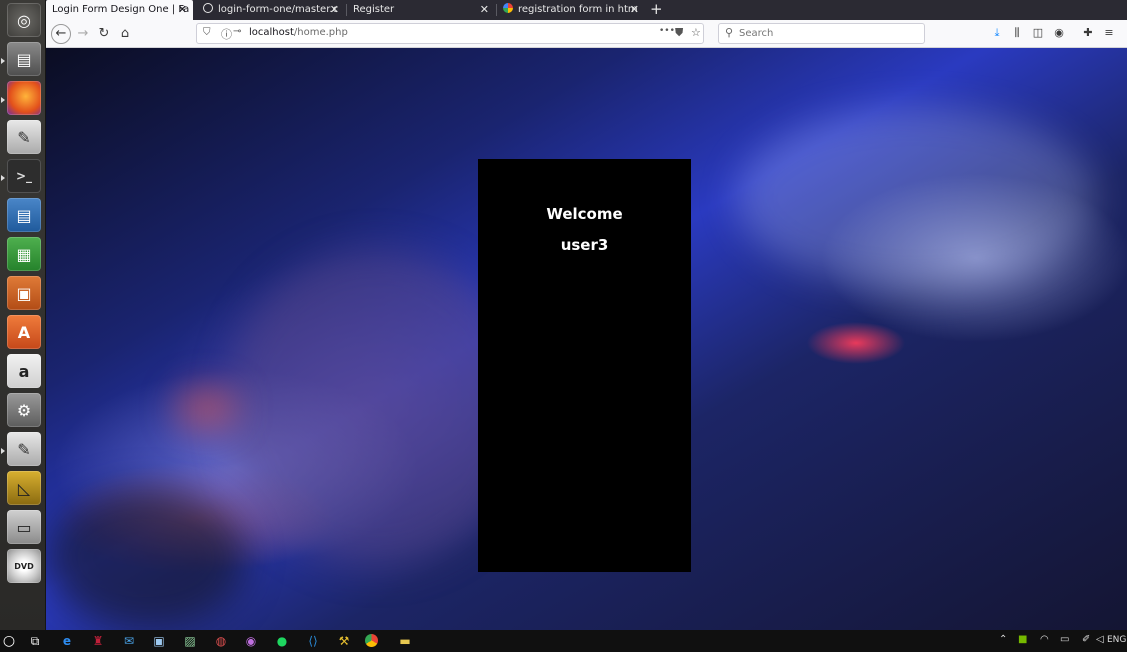  Describe the element at coordinates (1116, 640) in the screenshot. I see `language-indicator: ENG` at that location.